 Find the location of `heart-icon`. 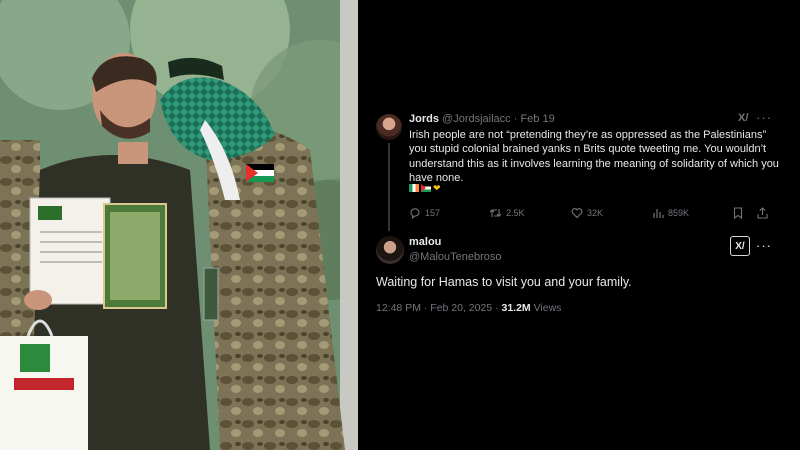

heart-icon is located at coordinates (577, 213).